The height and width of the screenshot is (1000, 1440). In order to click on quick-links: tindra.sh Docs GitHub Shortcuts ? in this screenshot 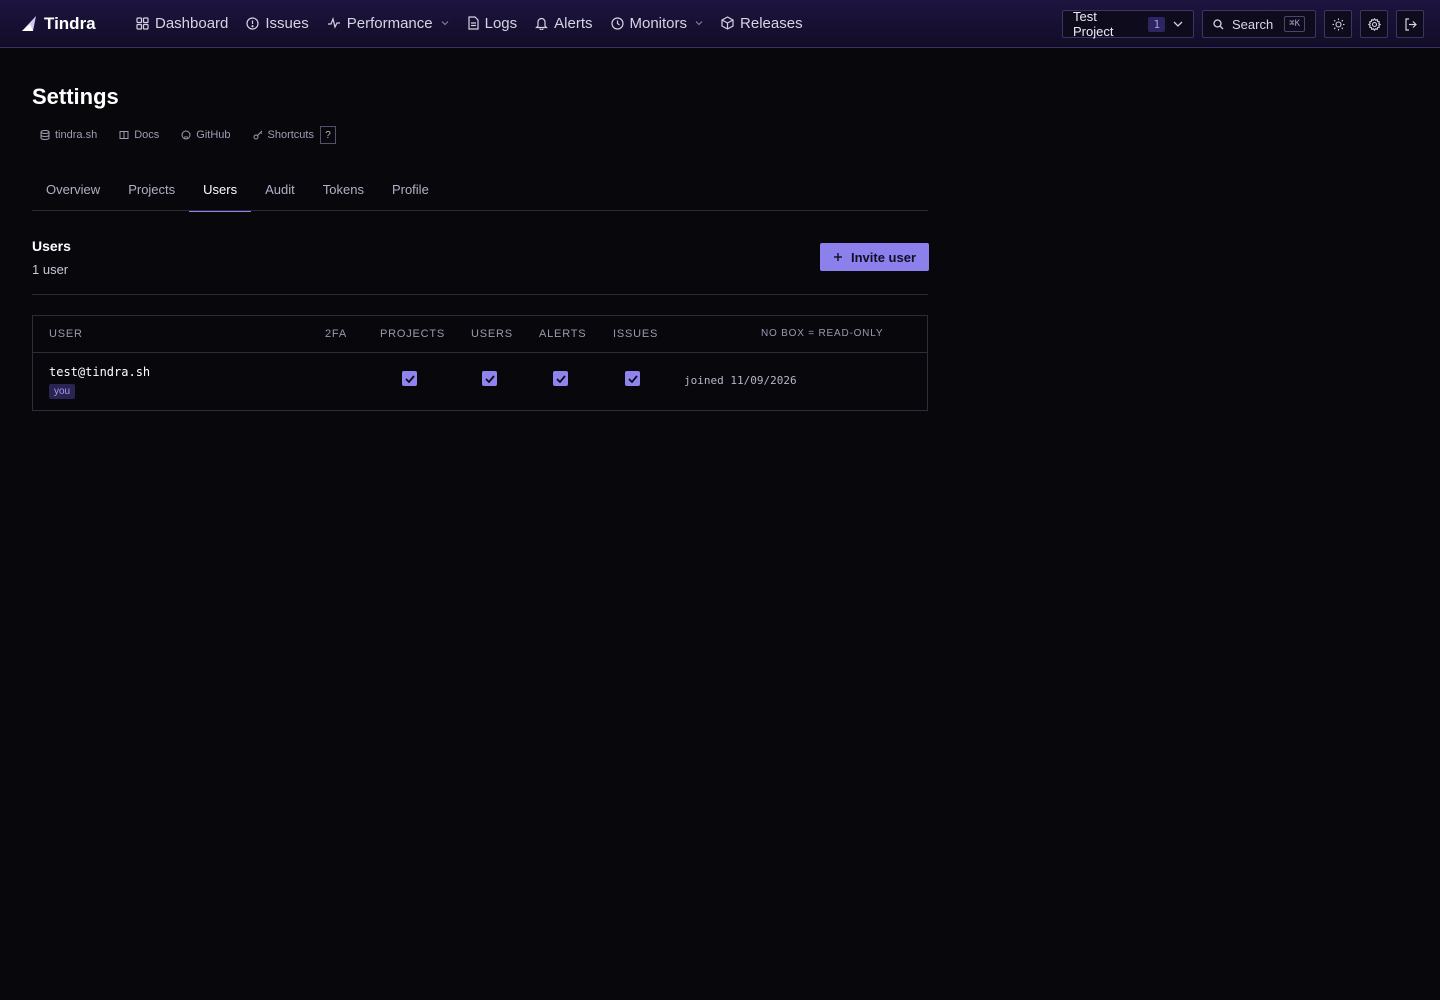, I will do `click(188, 135)`.